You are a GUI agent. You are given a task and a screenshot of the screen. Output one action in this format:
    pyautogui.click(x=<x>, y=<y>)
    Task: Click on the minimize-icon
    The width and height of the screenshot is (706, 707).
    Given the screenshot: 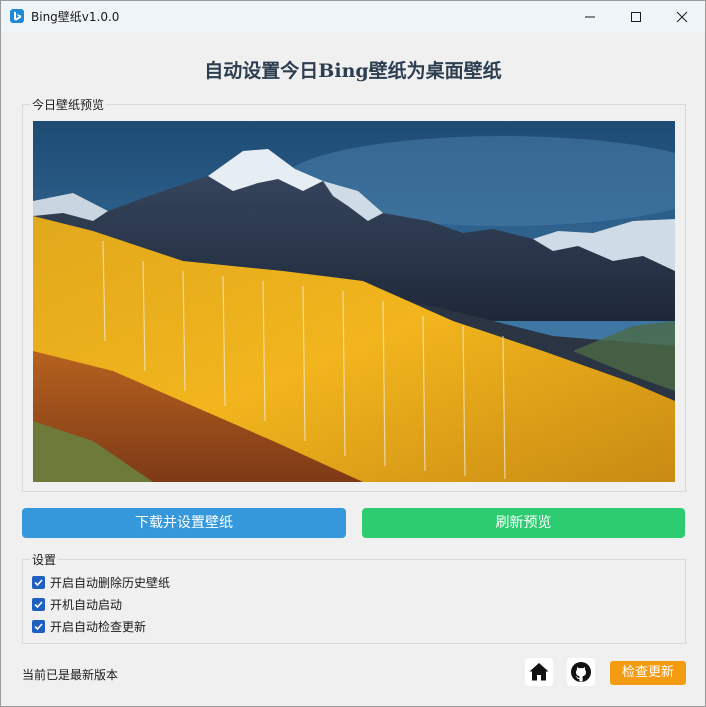 What is the action you would take?
    pyautogui.click(x=590, y=17)
    